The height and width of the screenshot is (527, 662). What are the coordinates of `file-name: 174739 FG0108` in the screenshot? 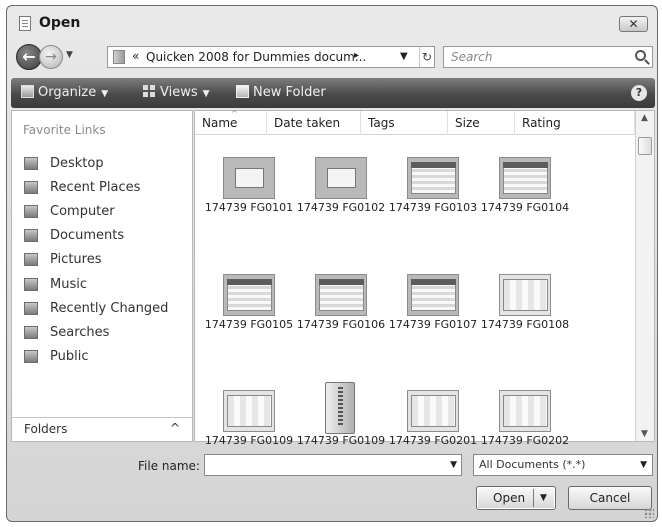 It's located at (525, 324).